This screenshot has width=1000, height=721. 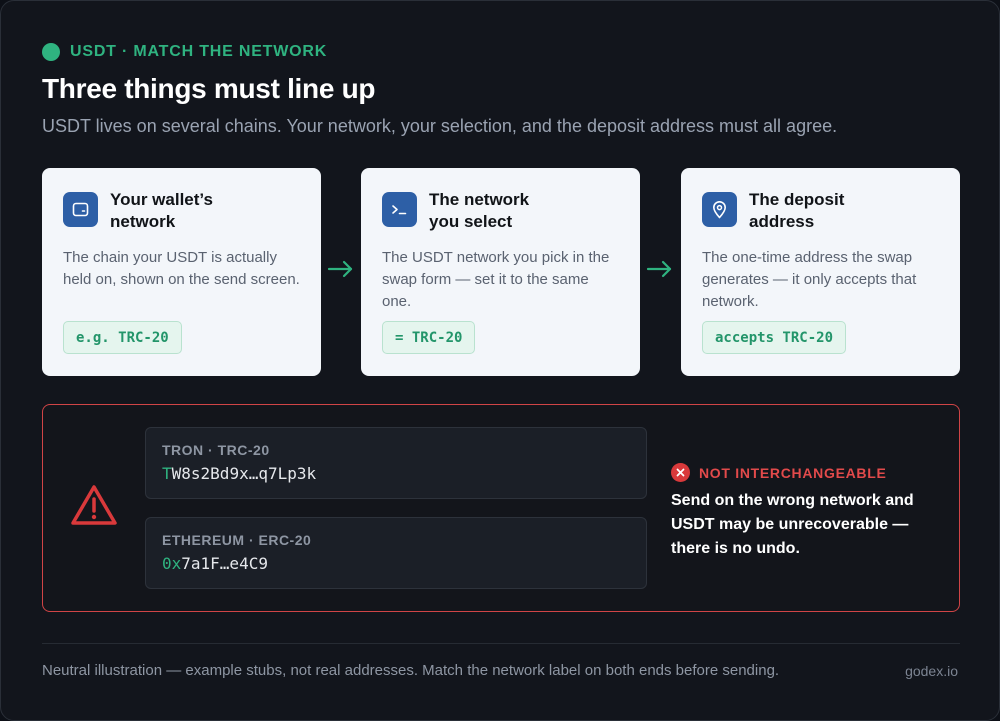 What do you see at coordinates (209, 88) in the screenshot?
I see `page-title: Three things must line up` at bounding box center [209, 88].